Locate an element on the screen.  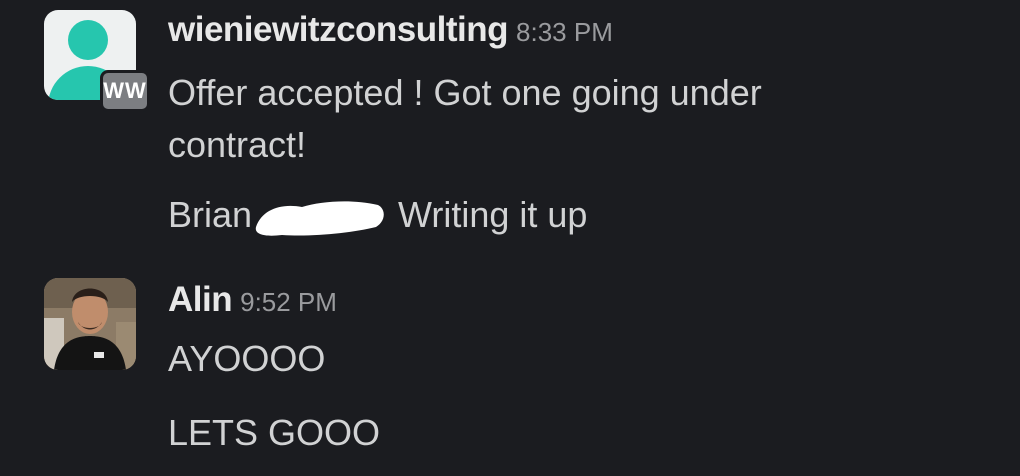
message-followup: Brian Writing it up is located at coordinates (377, 215).